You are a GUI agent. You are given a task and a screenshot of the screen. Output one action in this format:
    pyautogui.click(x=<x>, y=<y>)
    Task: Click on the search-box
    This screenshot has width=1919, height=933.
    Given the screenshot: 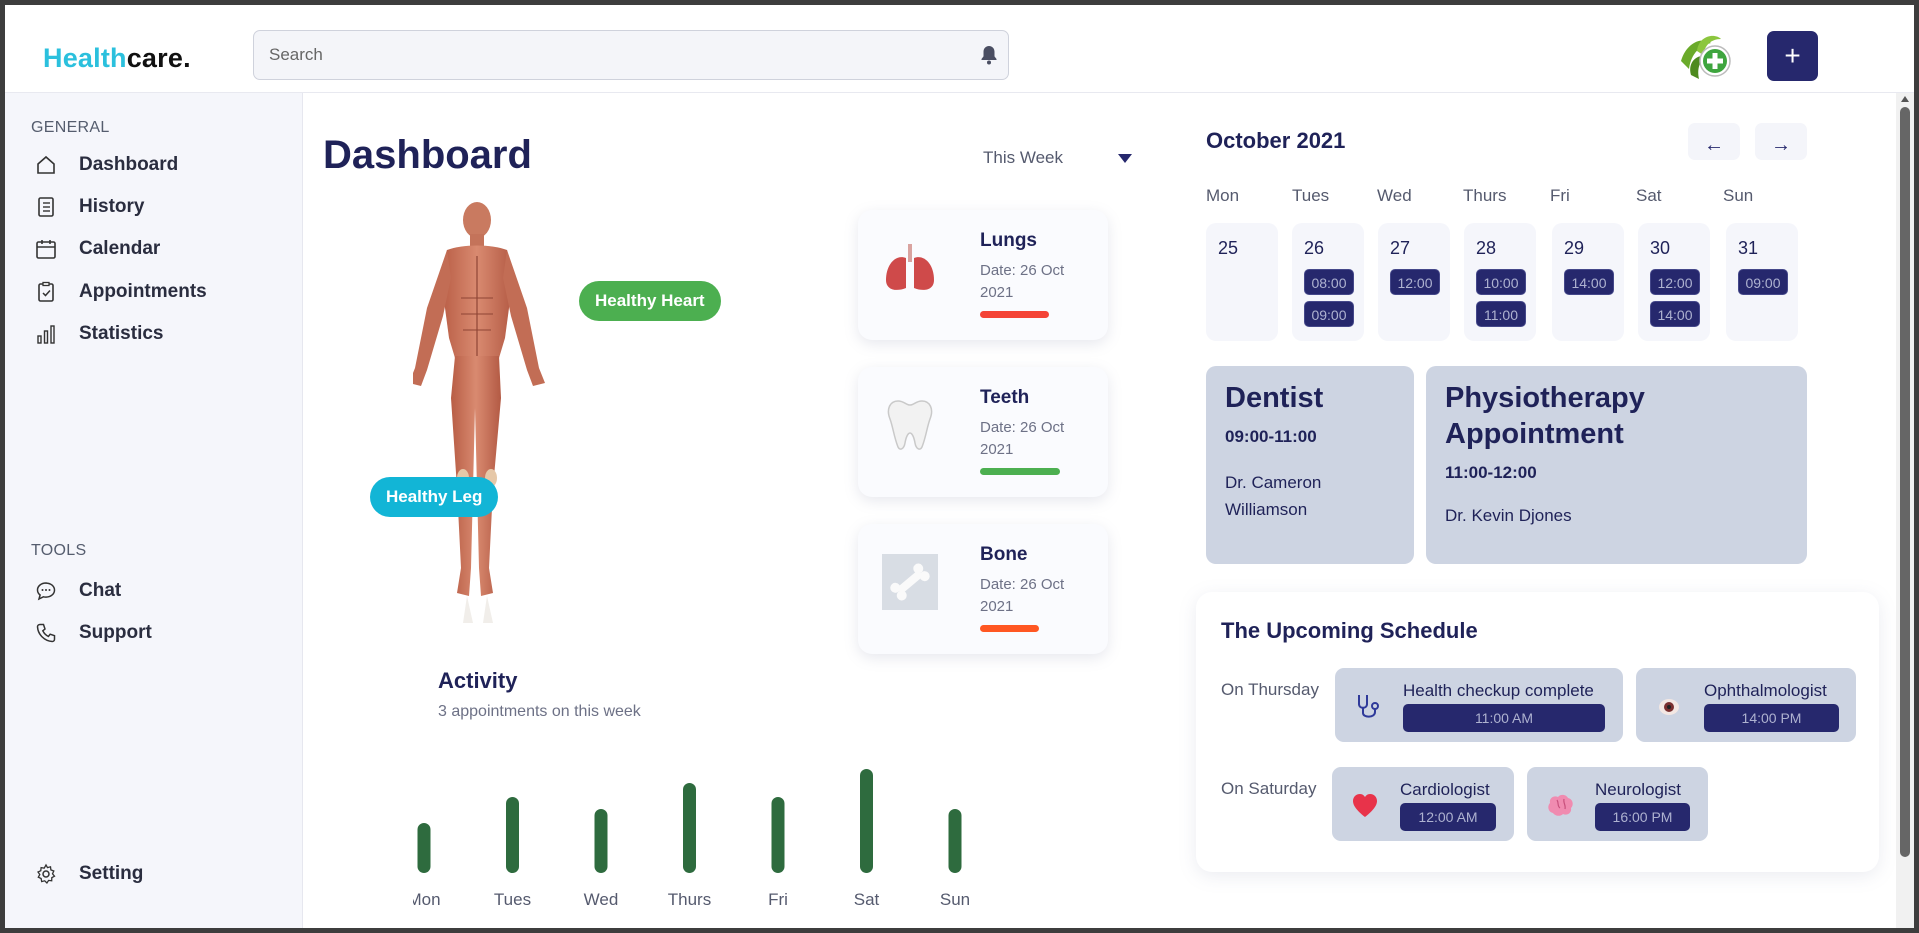 What is the action you would take?
    pyautogui.click(x=631, y=55)
    